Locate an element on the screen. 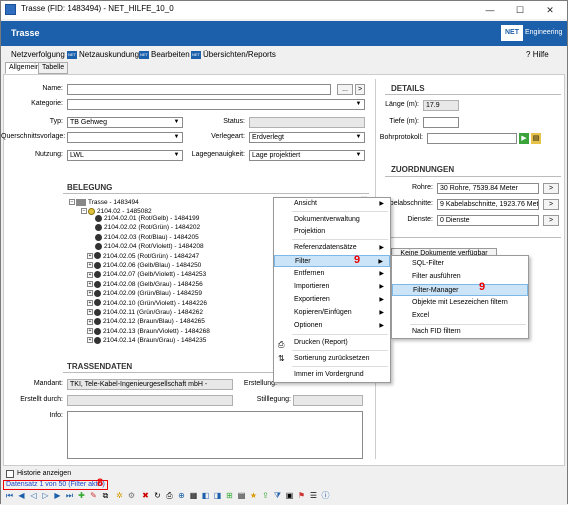 The height and width of the screenshot is (505, 568). typ-select: TB Gehweg is located at coordinates (125, 122).